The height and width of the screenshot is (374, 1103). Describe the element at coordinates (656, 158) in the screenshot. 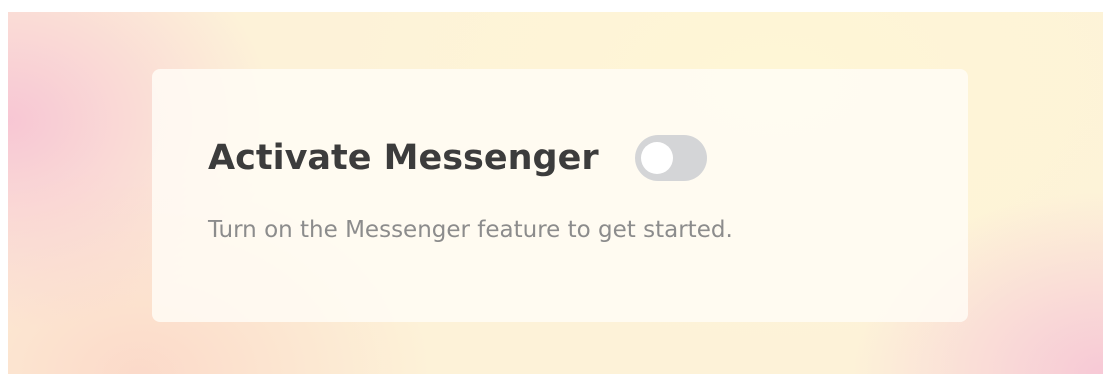

I see `toggle-knob` at that location.